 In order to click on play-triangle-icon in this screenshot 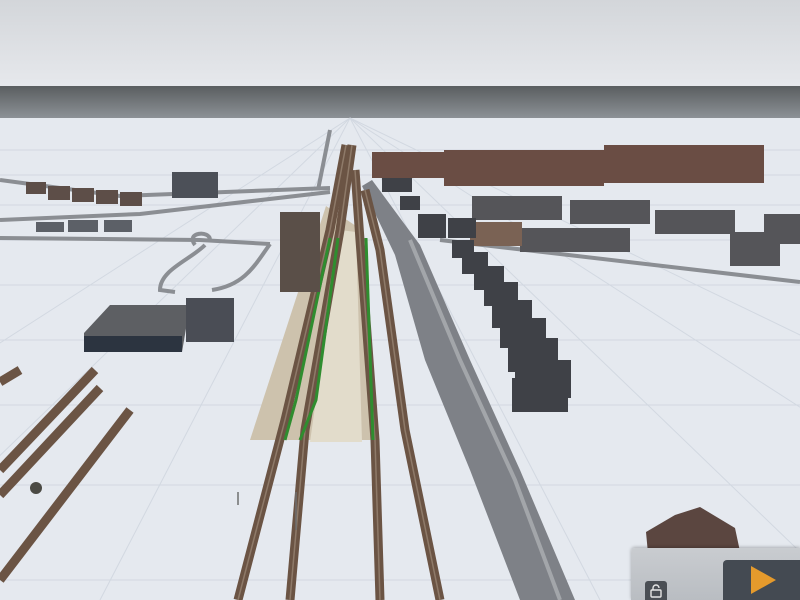, I will do `click(763, 580)`.